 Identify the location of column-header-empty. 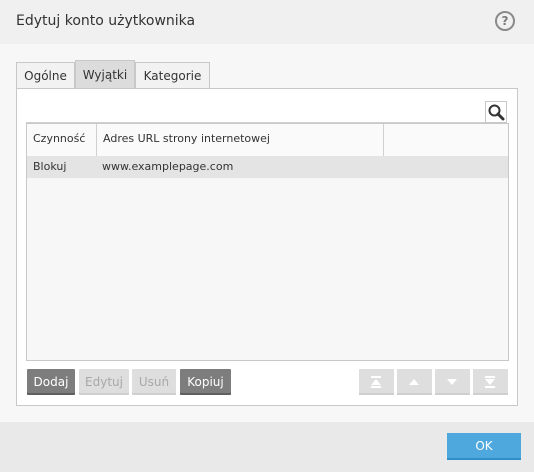
(446, 140).